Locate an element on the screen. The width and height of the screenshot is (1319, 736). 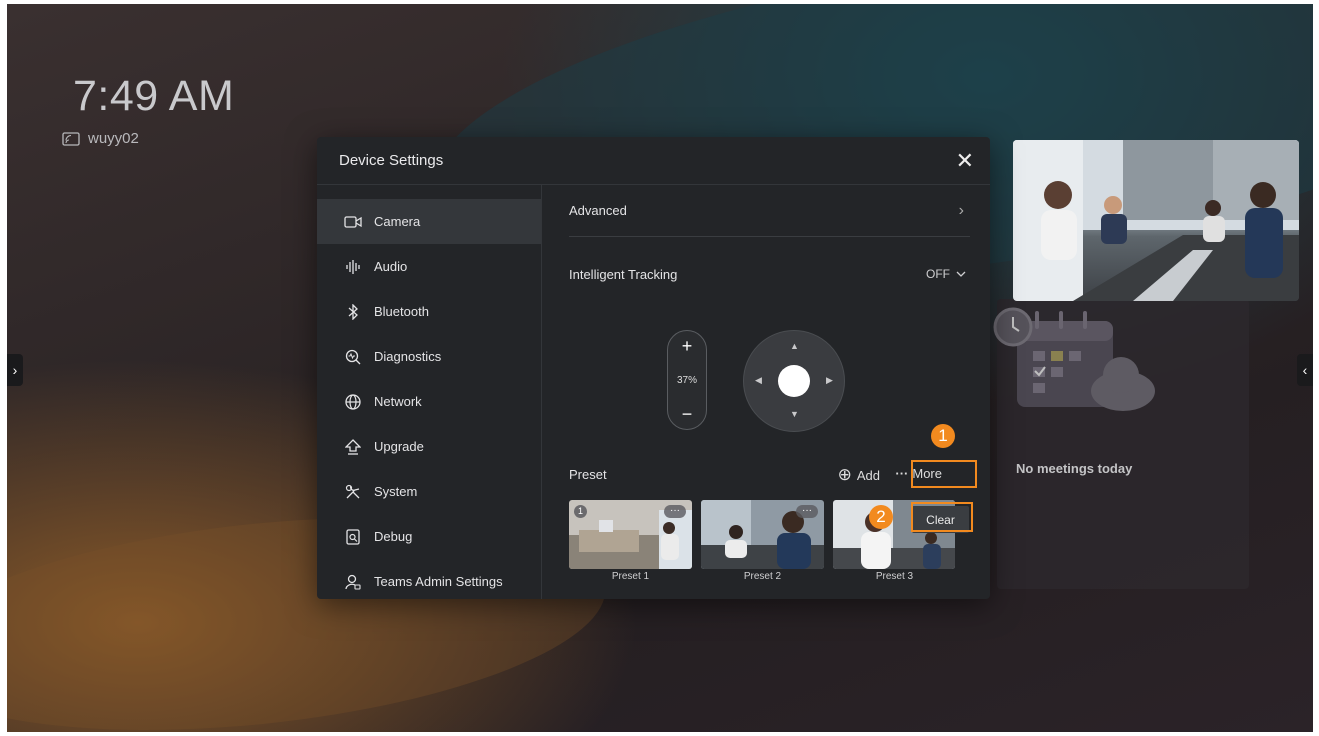
camera-icon is located at coordinates (353, 222).